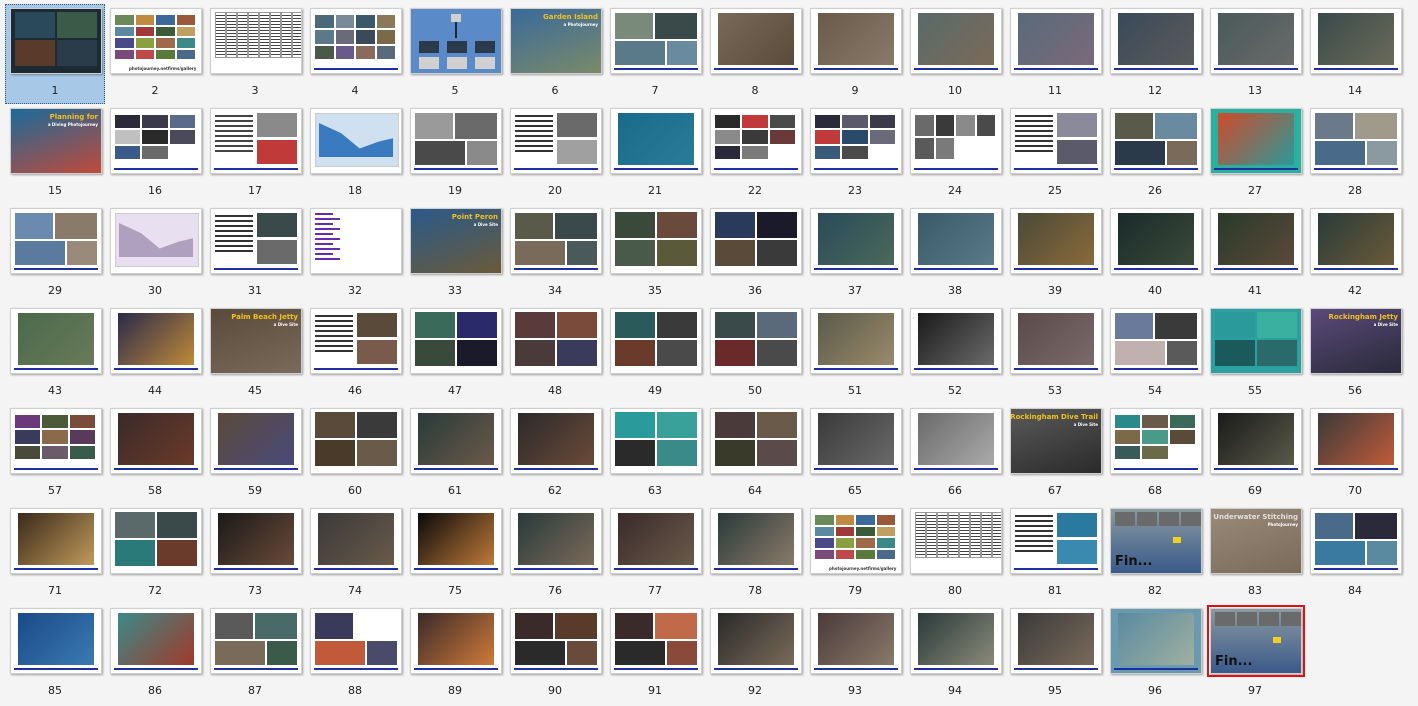 This screenshot has width=1418, height=706. I want to click on slide-thumbnail-51: 51, so click(855, 354).